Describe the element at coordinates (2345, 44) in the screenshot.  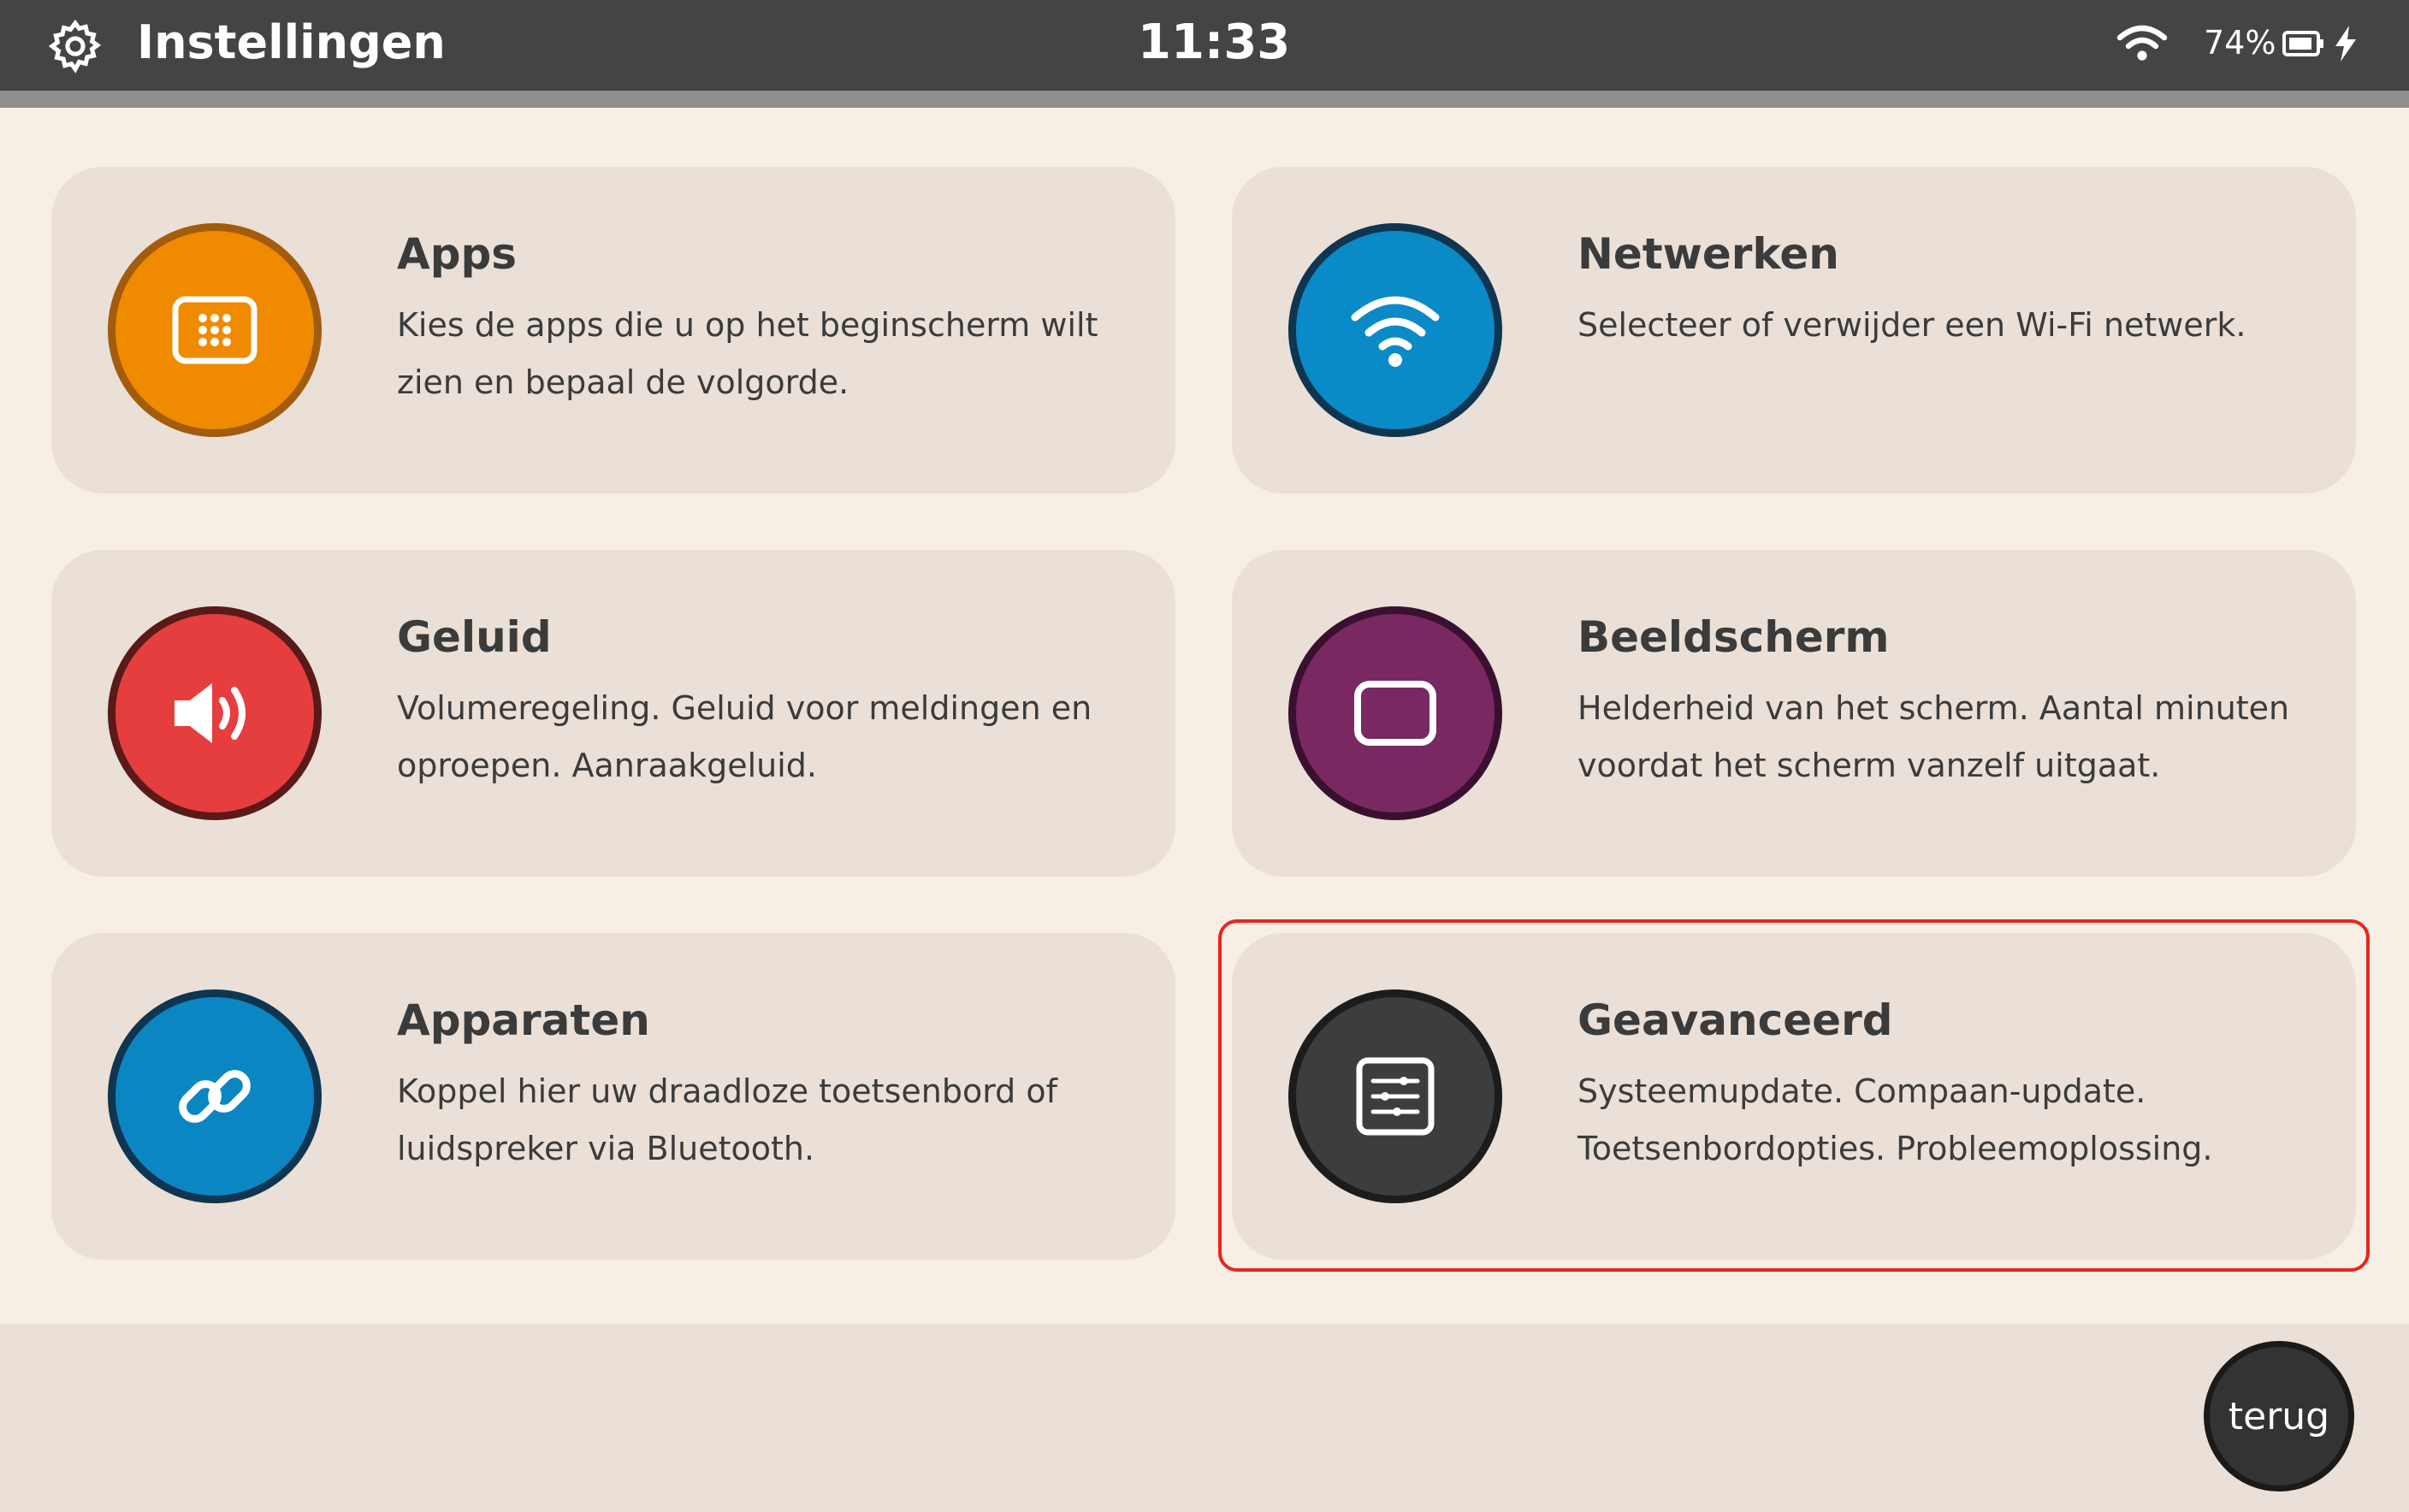
I see `charging-icon` at that location.